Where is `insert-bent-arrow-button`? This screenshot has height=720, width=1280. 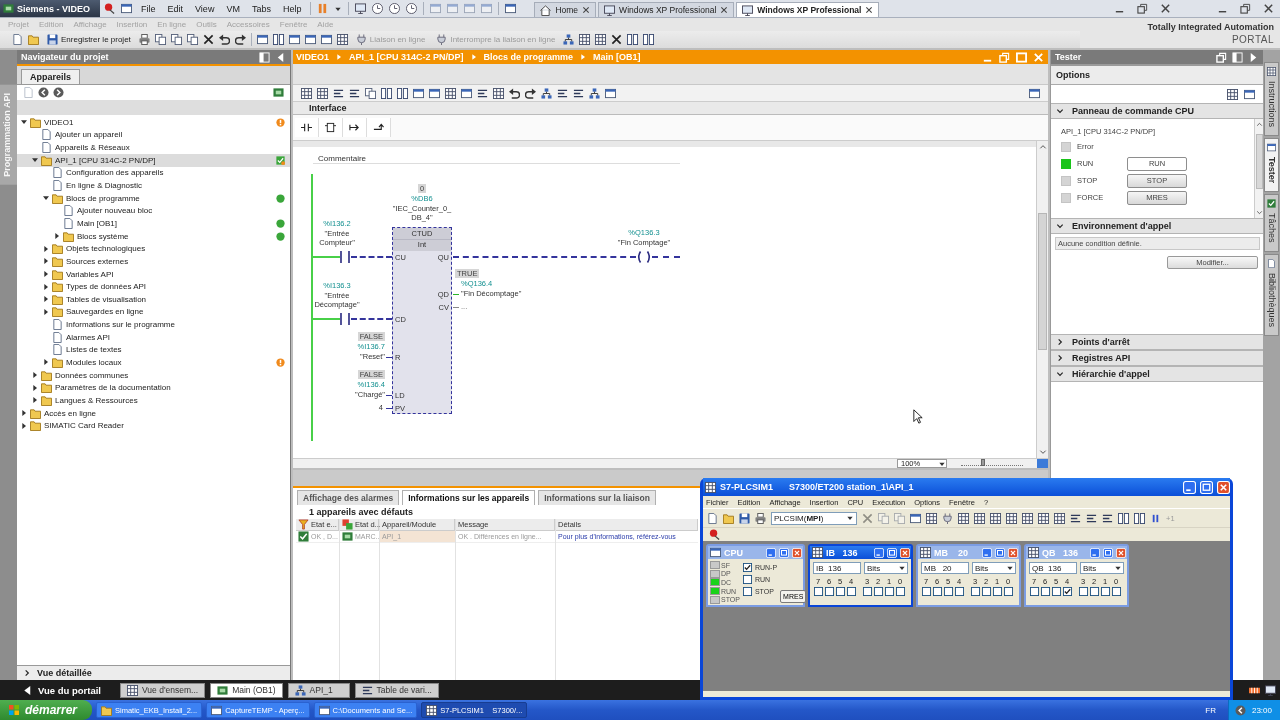
insert-bent-arrow-button is located at coordinates (379, 127).